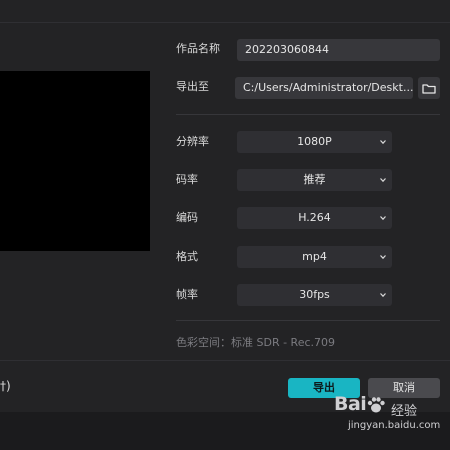  What do you see at coordinates (404, 411) in the screenshot?
I see `watermark-suffix: 经验` at bounding box center [404, 411].